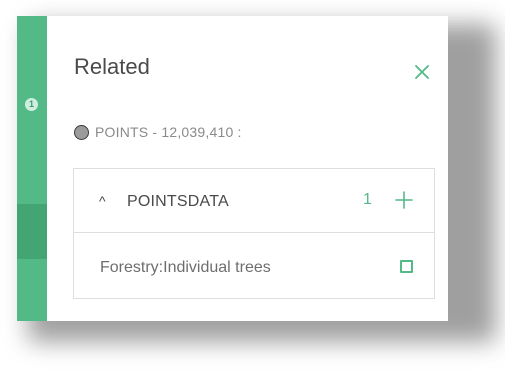 Image resolution: width=505 pixels, height=373 pixels. I want to click on close-icon, so click(422, 72).